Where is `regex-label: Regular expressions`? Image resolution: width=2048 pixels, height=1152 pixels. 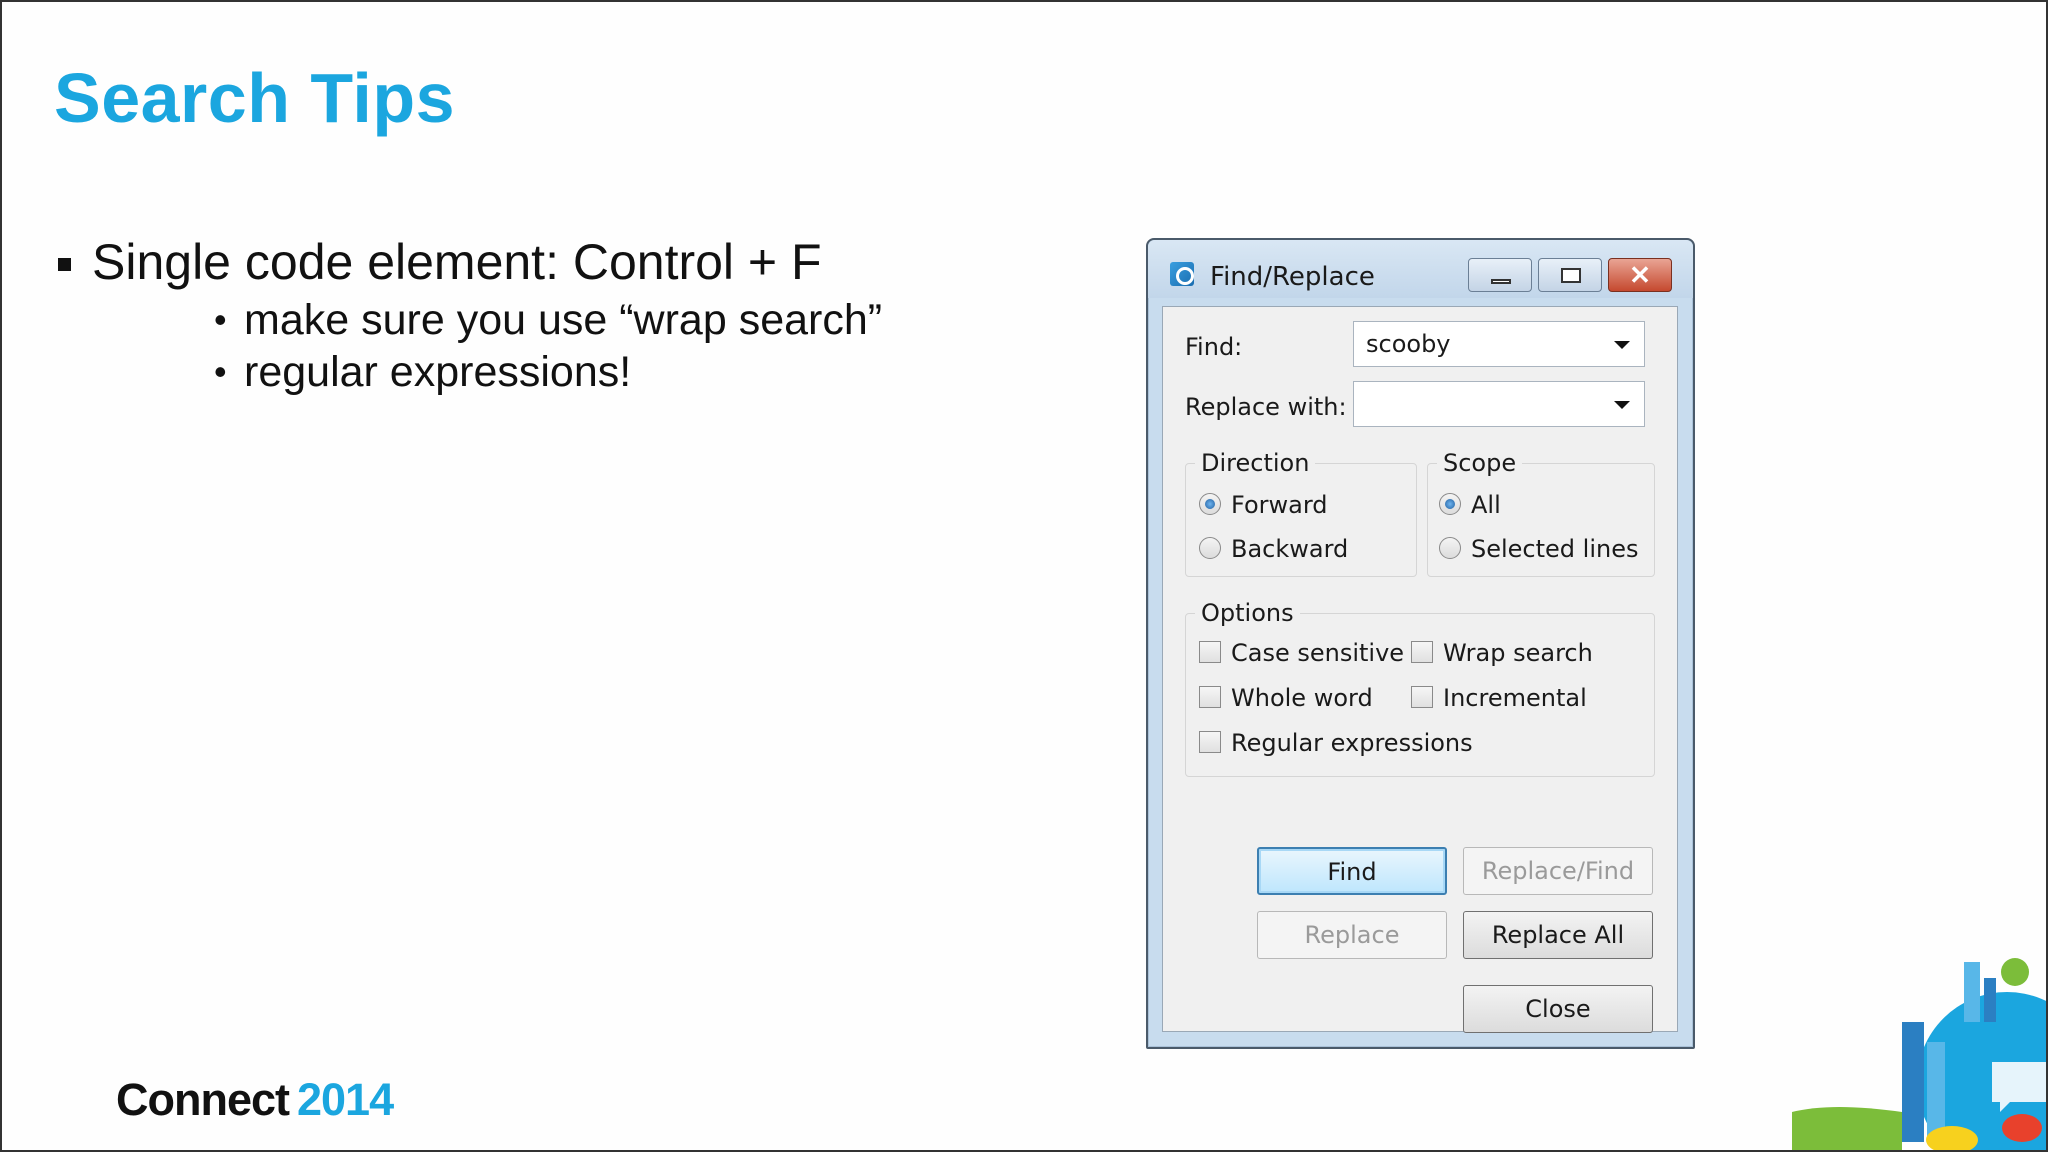 regex-label: Regular expressions is located at coordinates (1352, 743).